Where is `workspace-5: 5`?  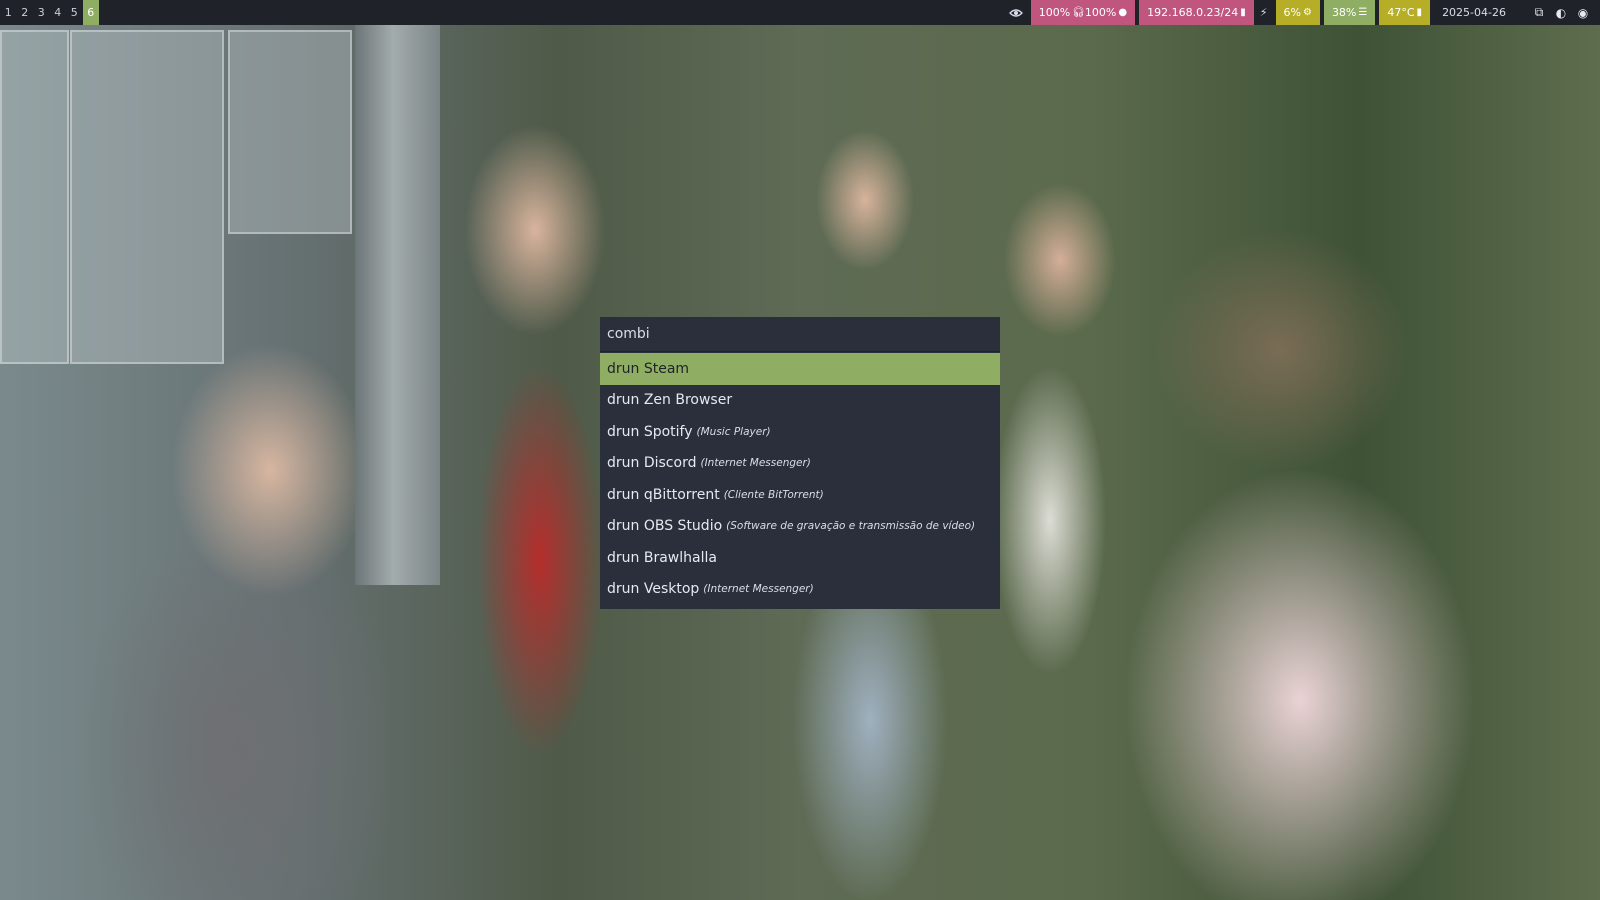 workspace-5: 5 is located at coordinates (74, 12).